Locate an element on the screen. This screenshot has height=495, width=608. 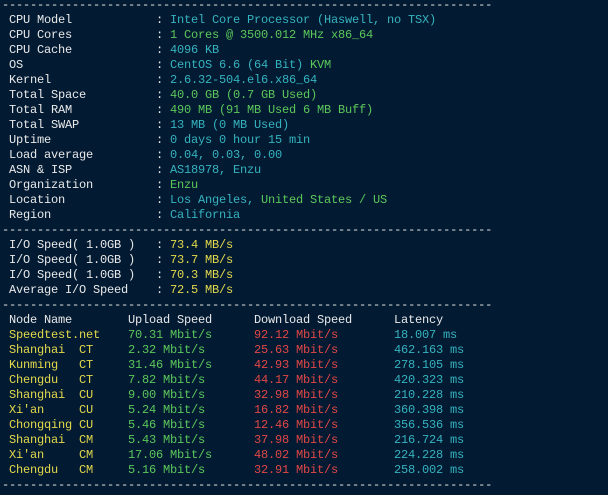
info-value: 4096 KB is located at coordinates (195, 50).